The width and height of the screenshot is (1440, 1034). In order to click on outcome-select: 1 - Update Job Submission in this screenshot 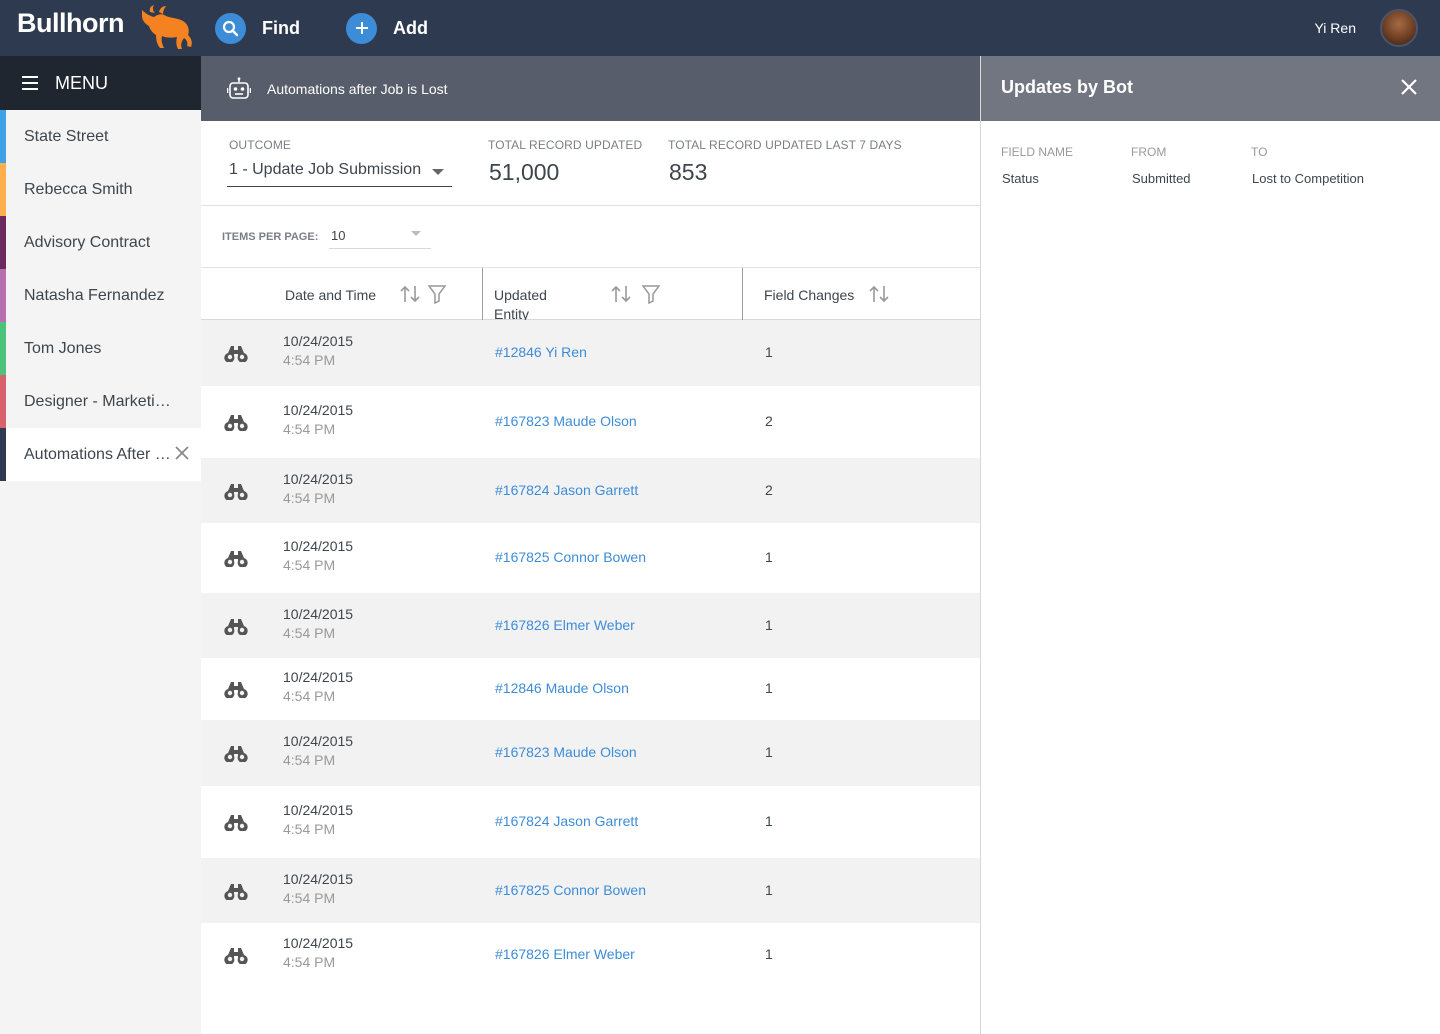, I will do `click(339, 172)`.